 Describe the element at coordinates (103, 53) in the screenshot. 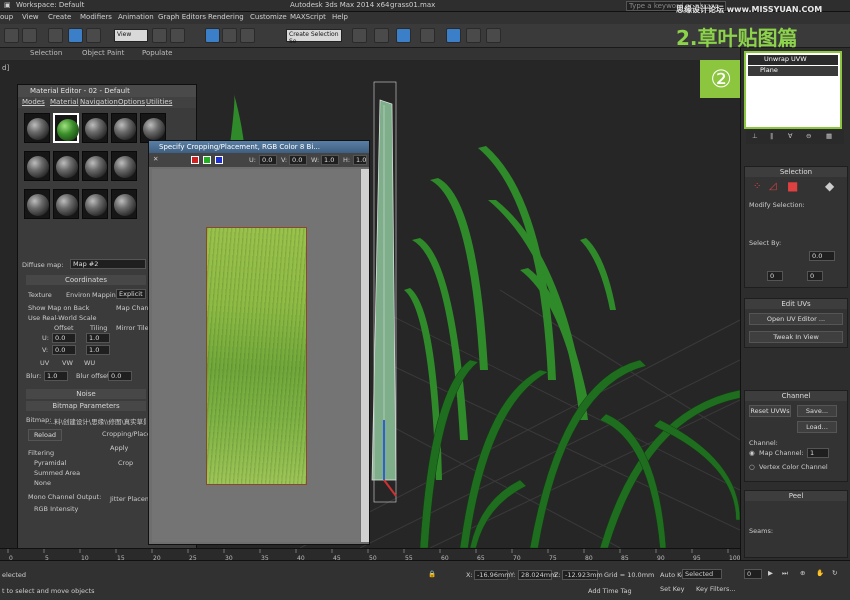

I see `tab-object-paint: Object Paint` at that location.